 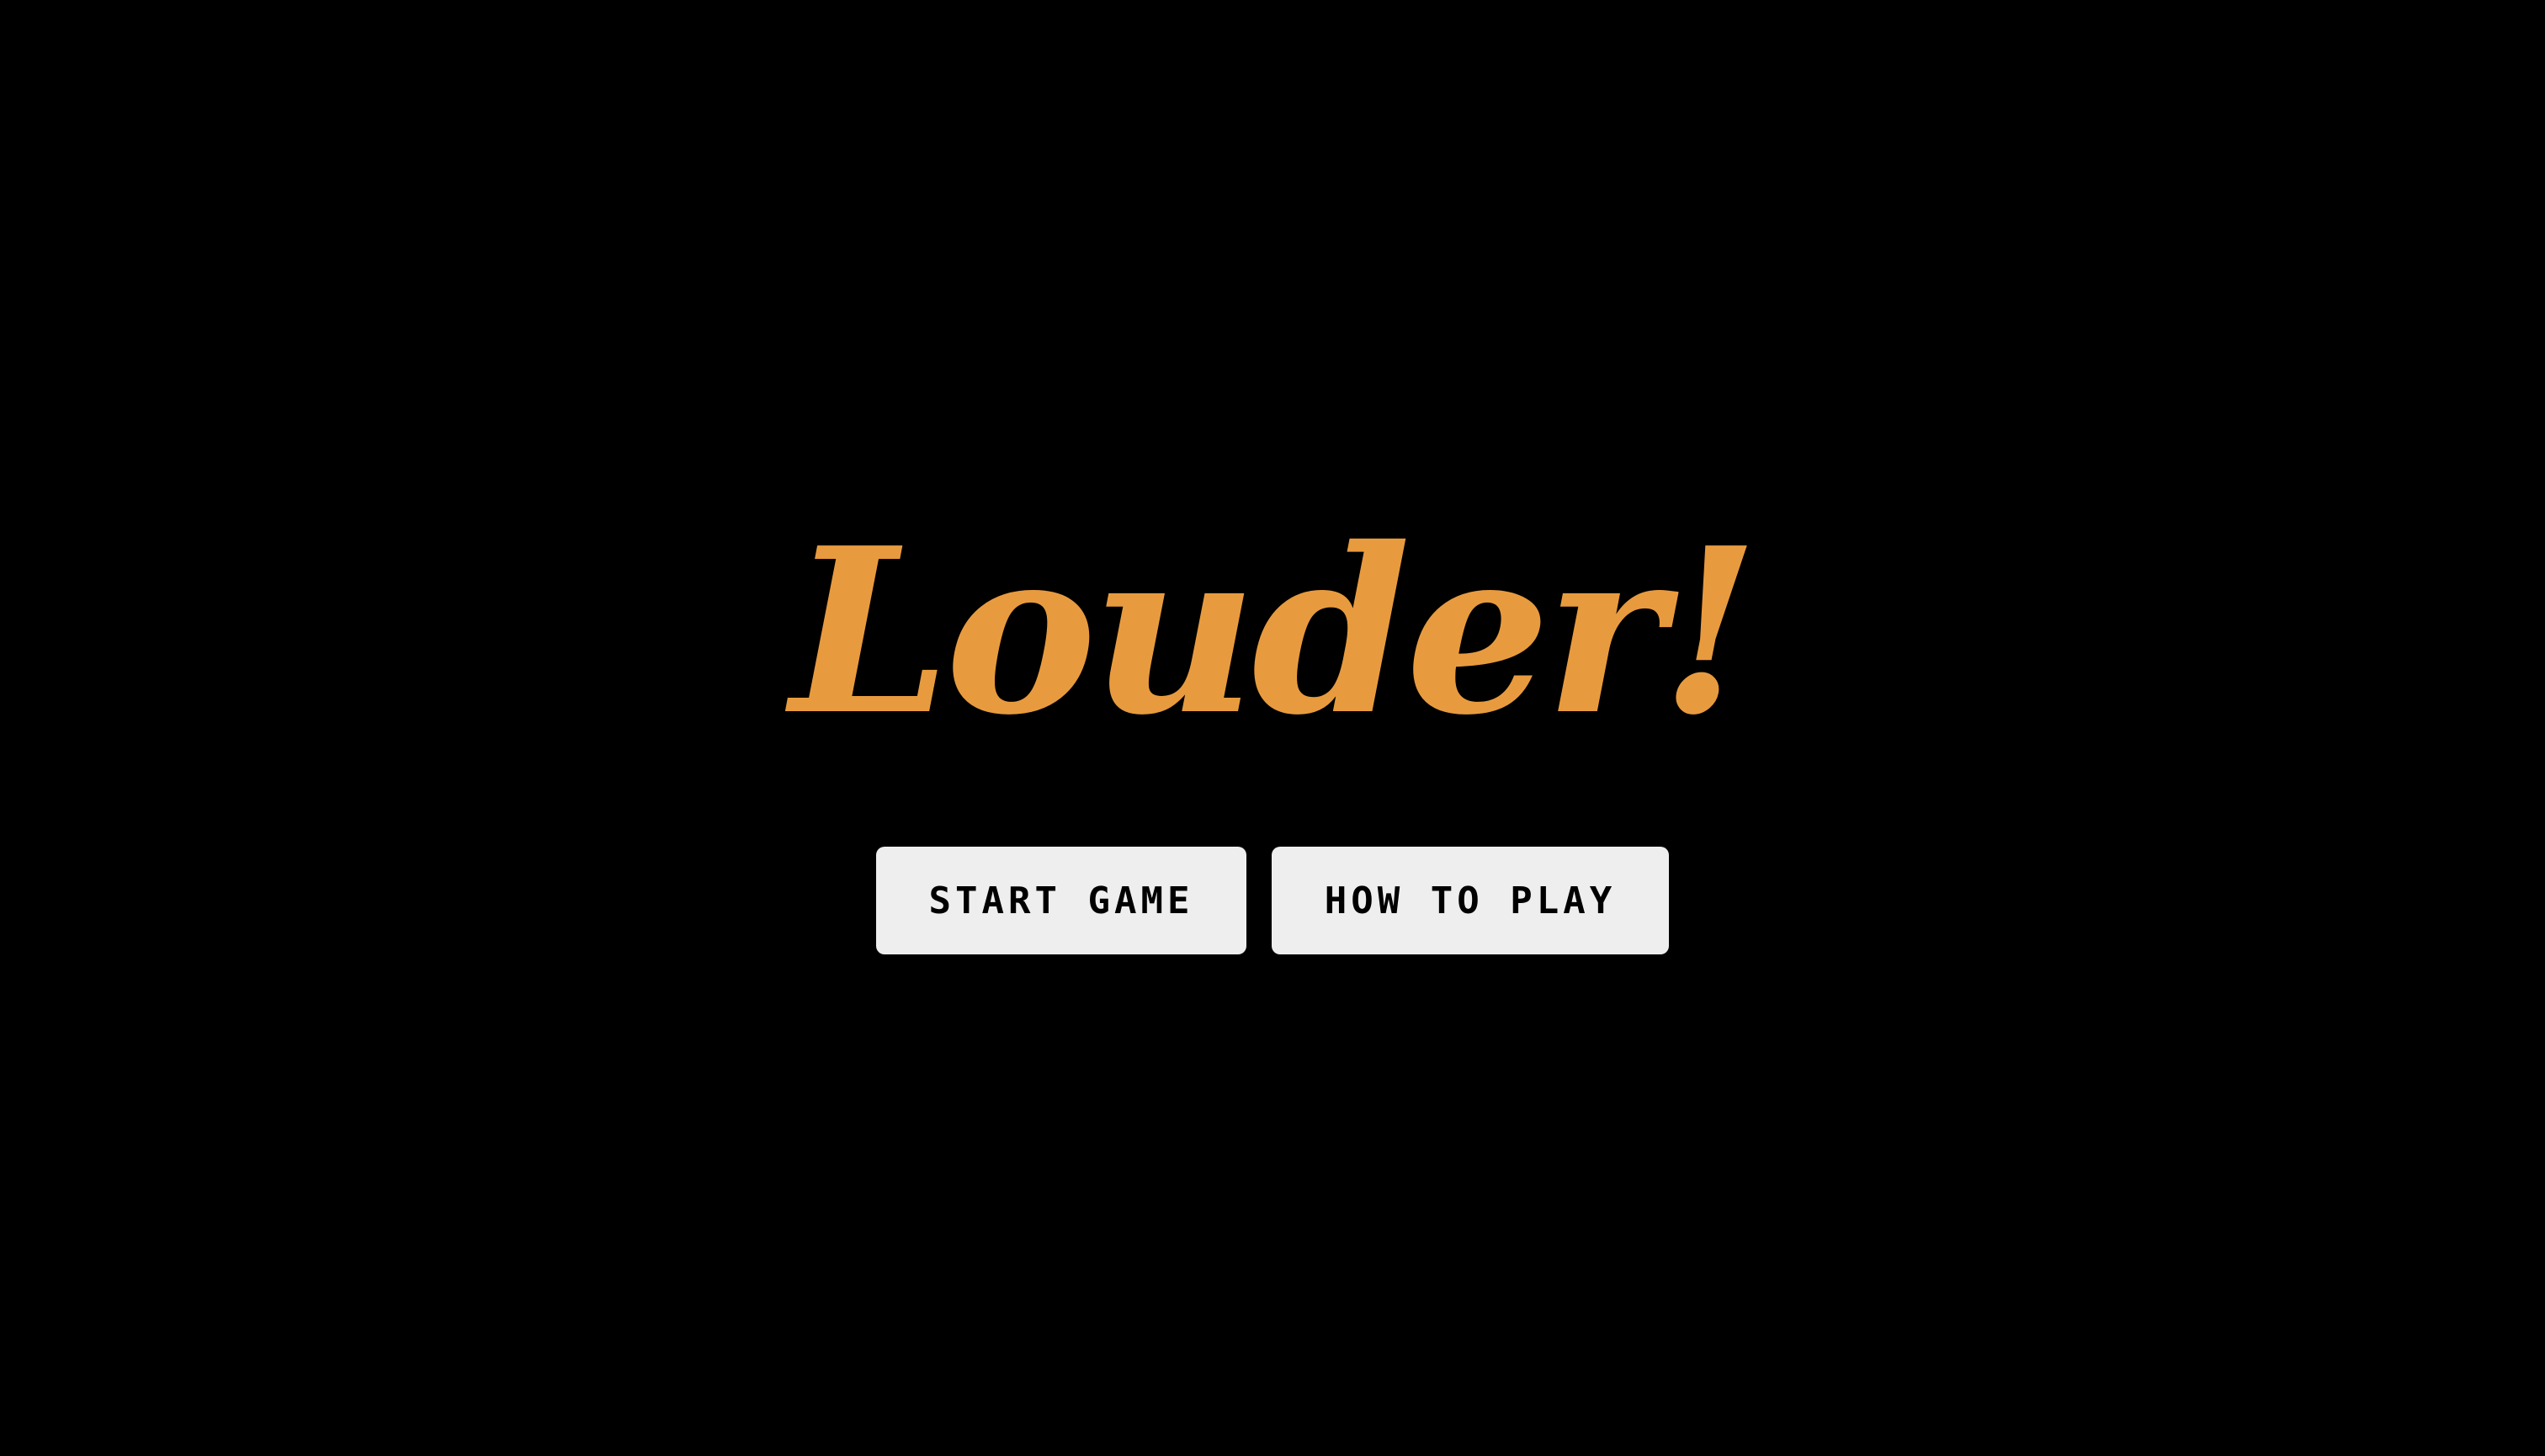 I want to click on start-game-button: START GAME, so click(x=1061, y=901).